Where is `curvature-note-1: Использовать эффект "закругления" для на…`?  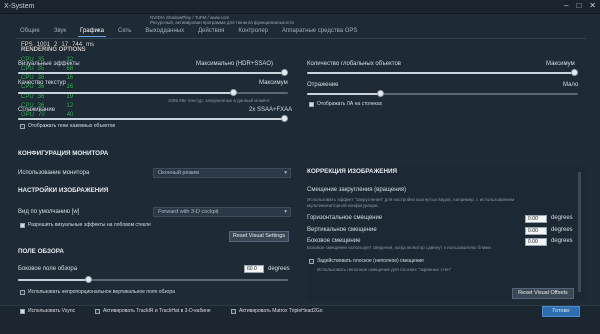
curvature-note-1: Использовать эффект "закругления" для на… is located at coordinates (411, 199).